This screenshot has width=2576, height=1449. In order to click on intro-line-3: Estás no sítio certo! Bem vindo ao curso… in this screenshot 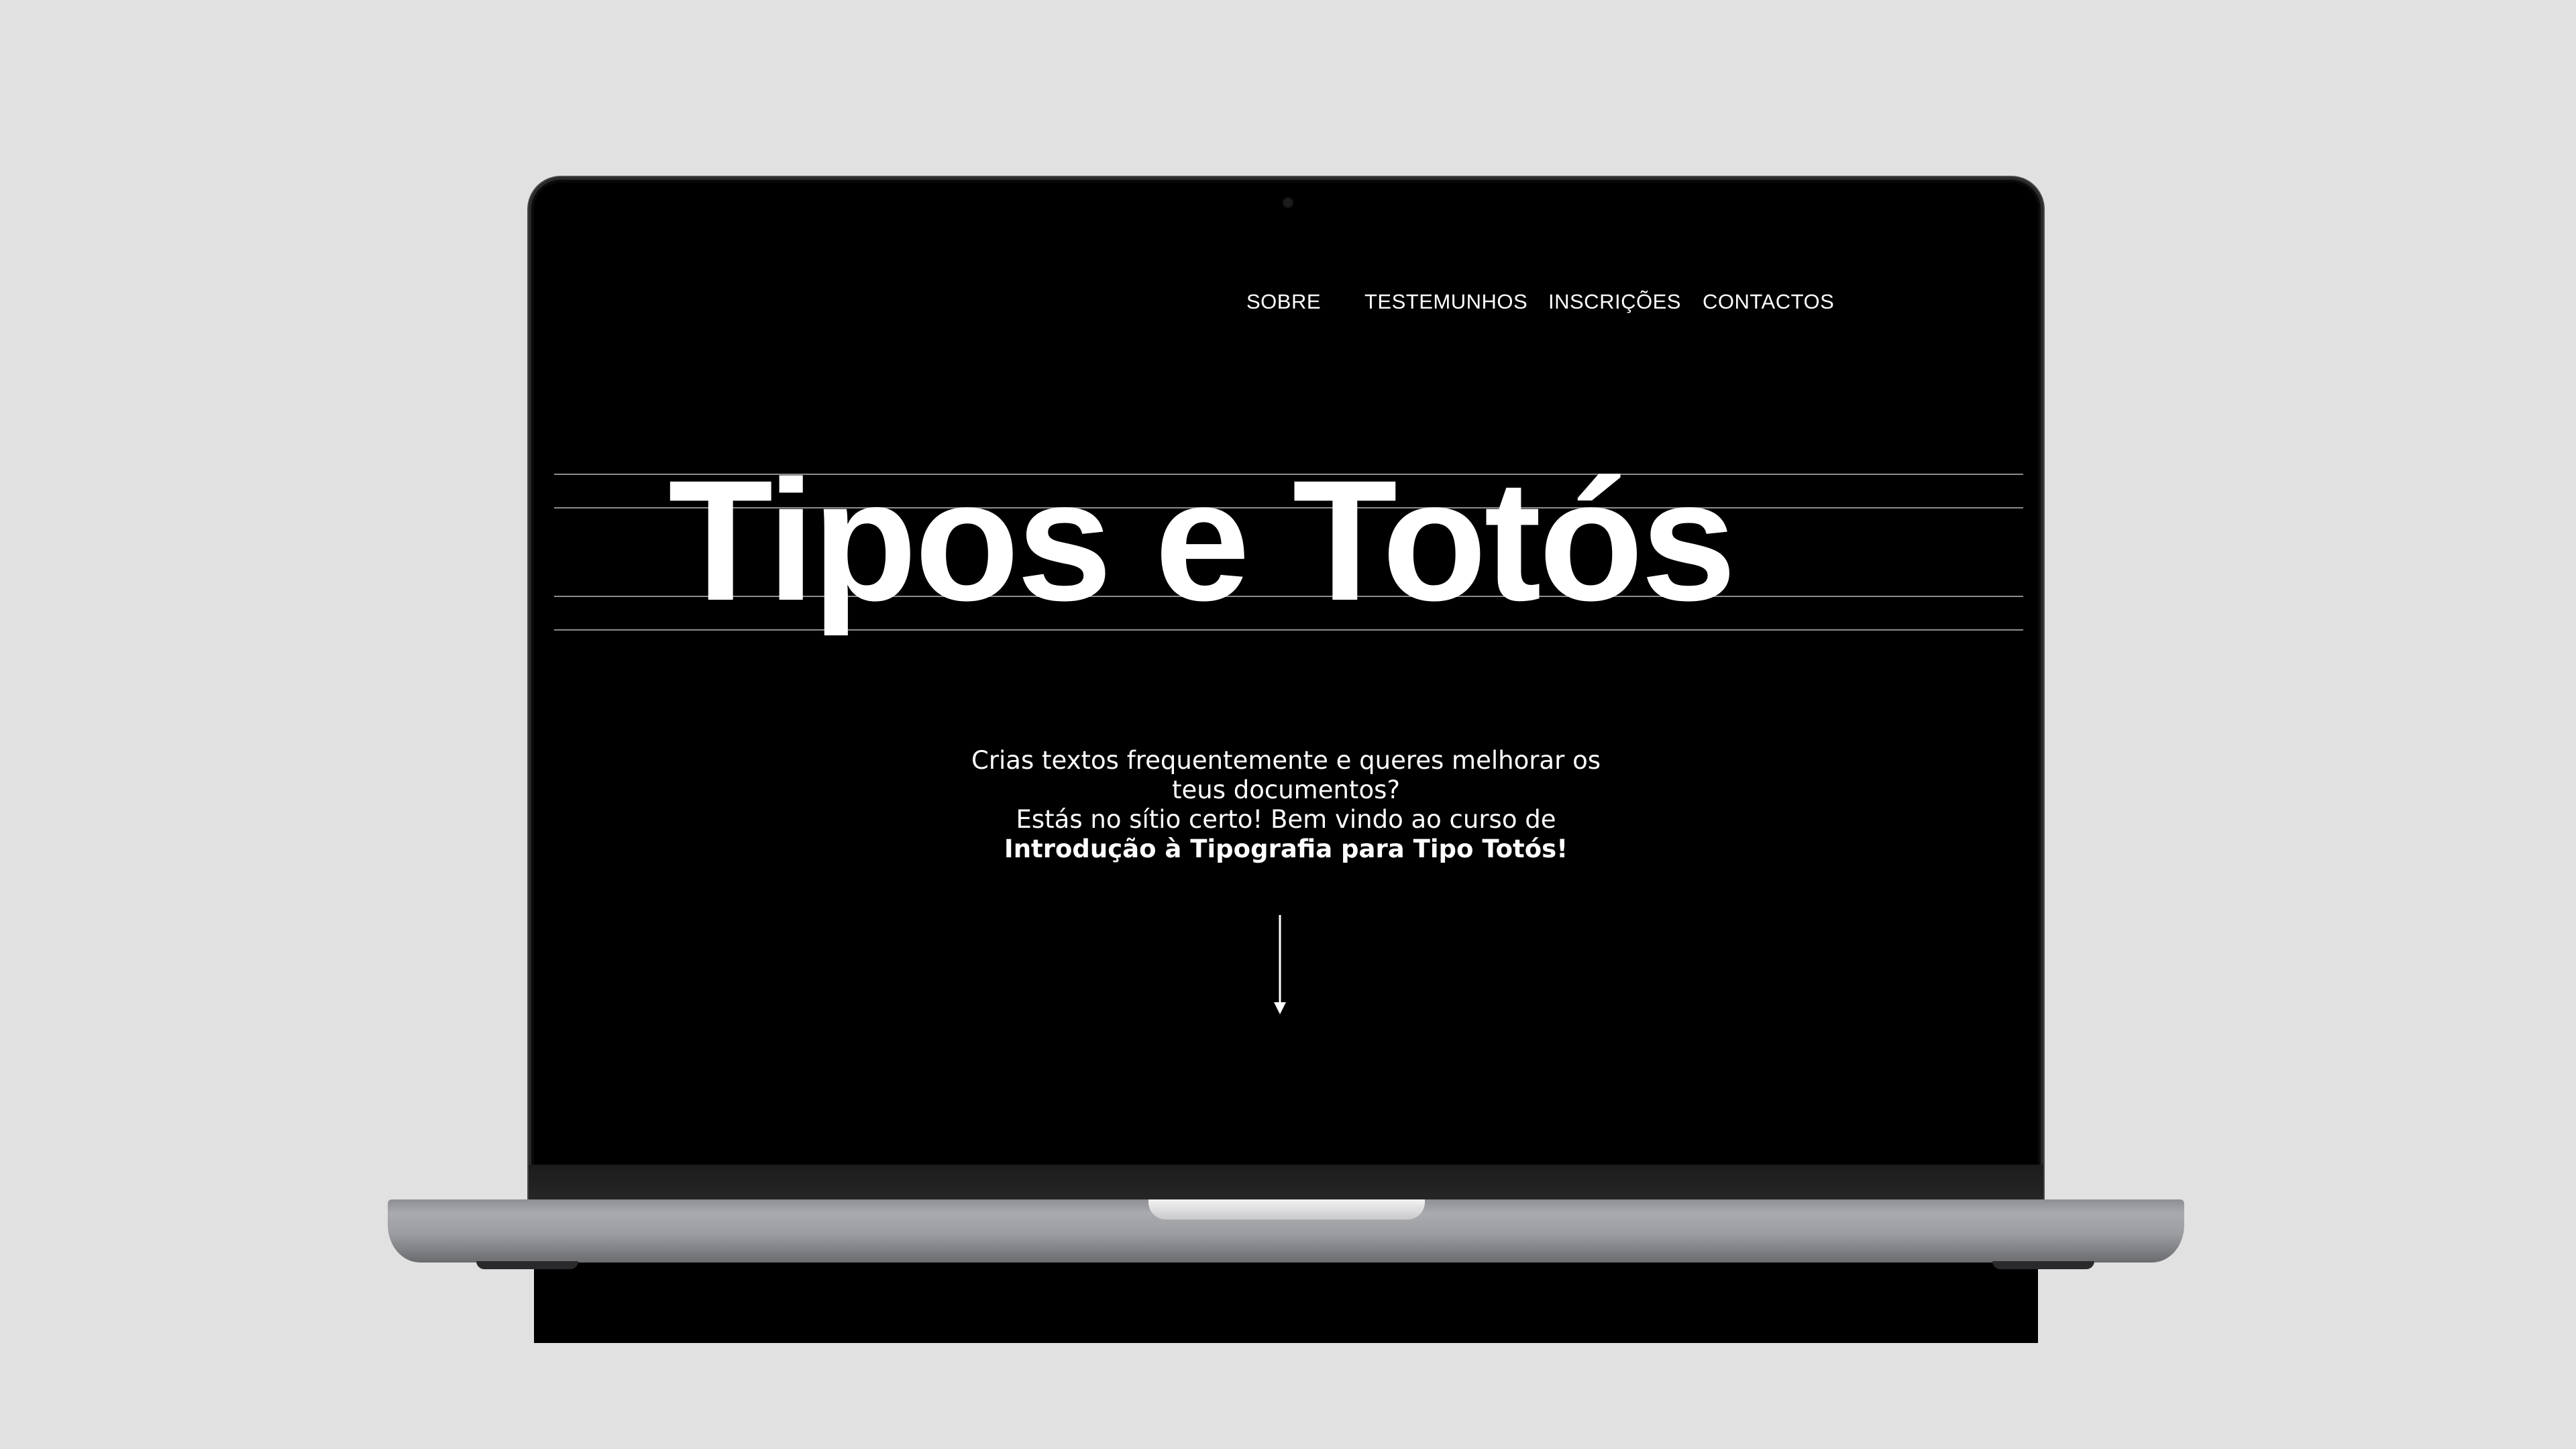, I will do `click(1286, 819)`.